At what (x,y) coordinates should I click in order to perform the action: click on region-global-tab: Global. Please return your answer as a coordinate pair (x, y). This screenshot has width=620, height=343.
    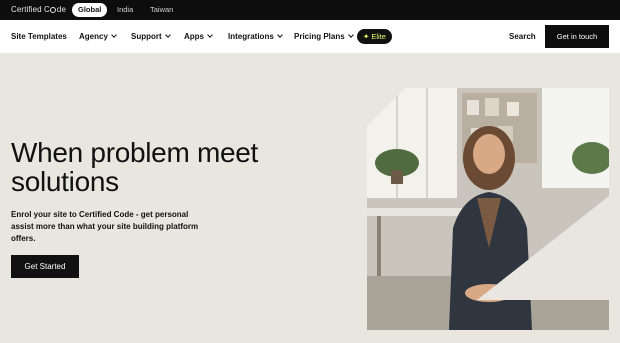
    Looking at the image, I should click on (90, 10).